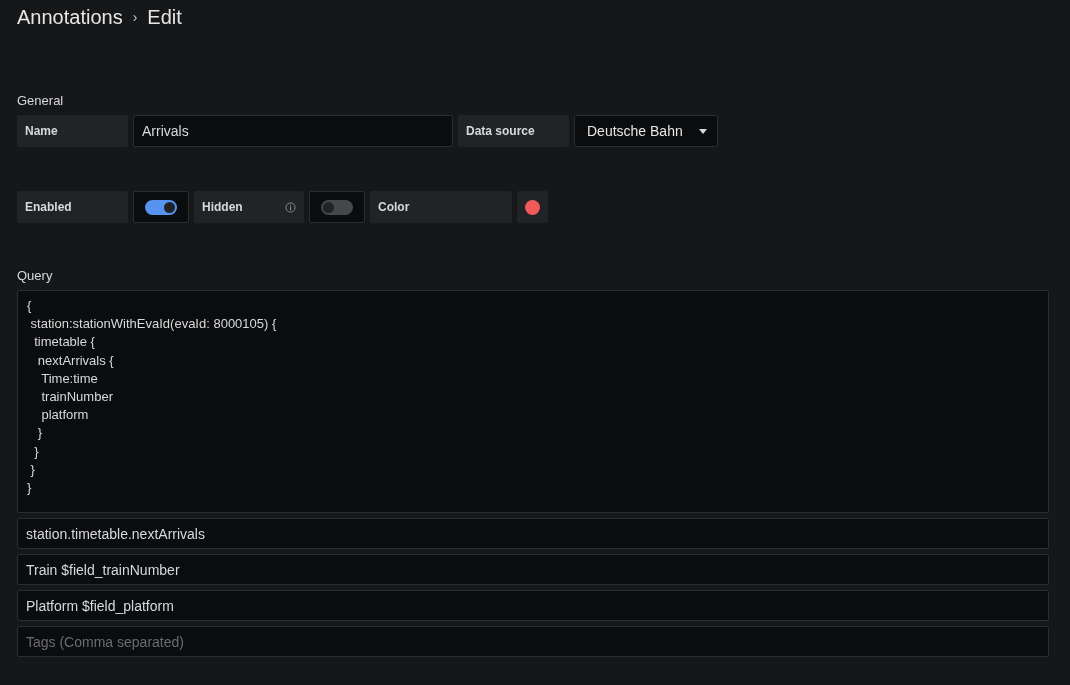 This screenshot has height=685, width=1070. Describe the element at coordinates (533, 605) in the screenshot. I see `text-input: Platform $field_platform` at that location.